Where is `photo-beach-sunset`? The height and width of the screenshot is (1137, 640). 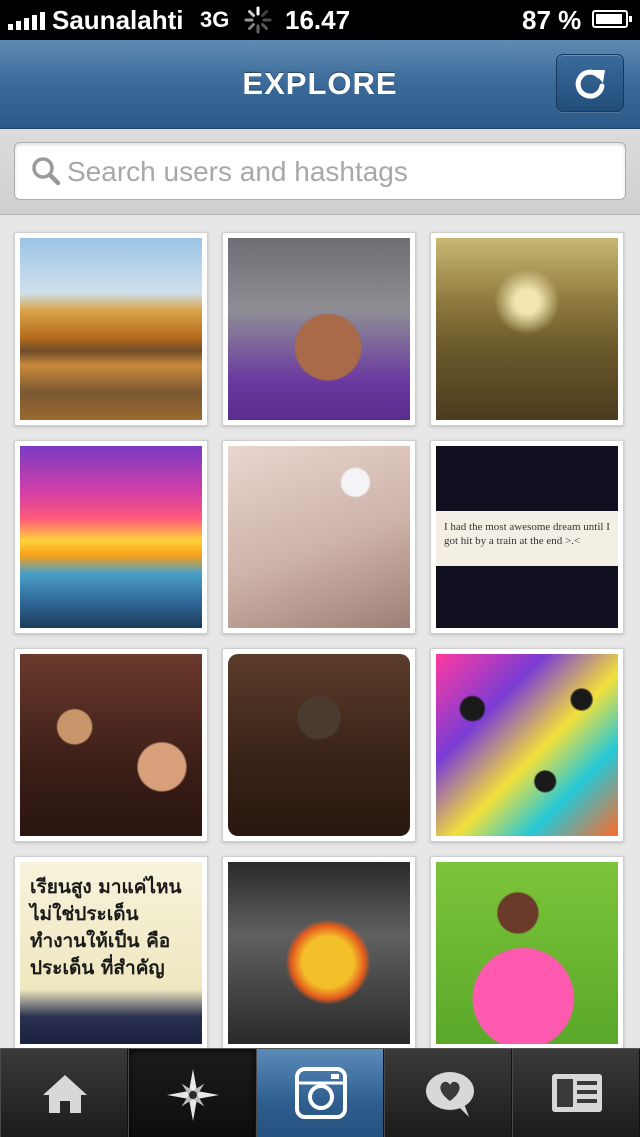
photo-beach-sunset is located at coordinates (111, 537).